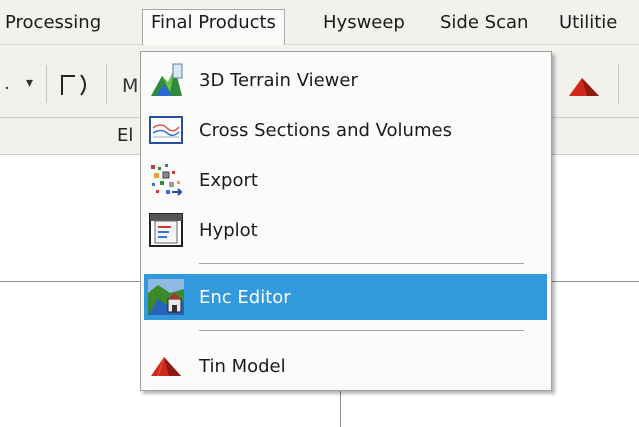 The image size is (639, 427). Describe the element at coordinates (345, 230) in the screenshot. I see `menu-item-hyplot: Hyplot` at that location.